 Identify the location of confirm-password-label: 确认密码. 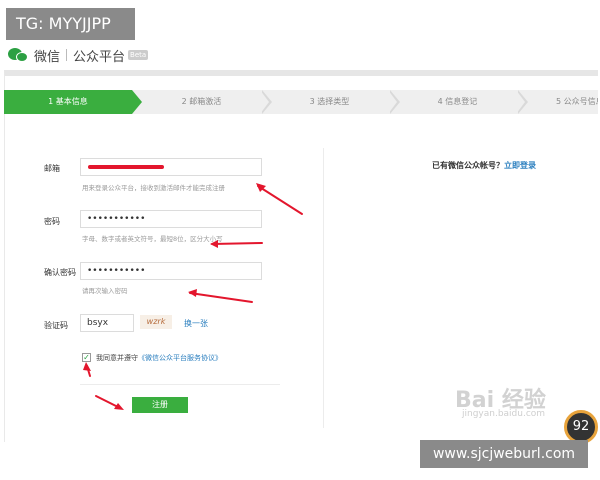
(60, 272).